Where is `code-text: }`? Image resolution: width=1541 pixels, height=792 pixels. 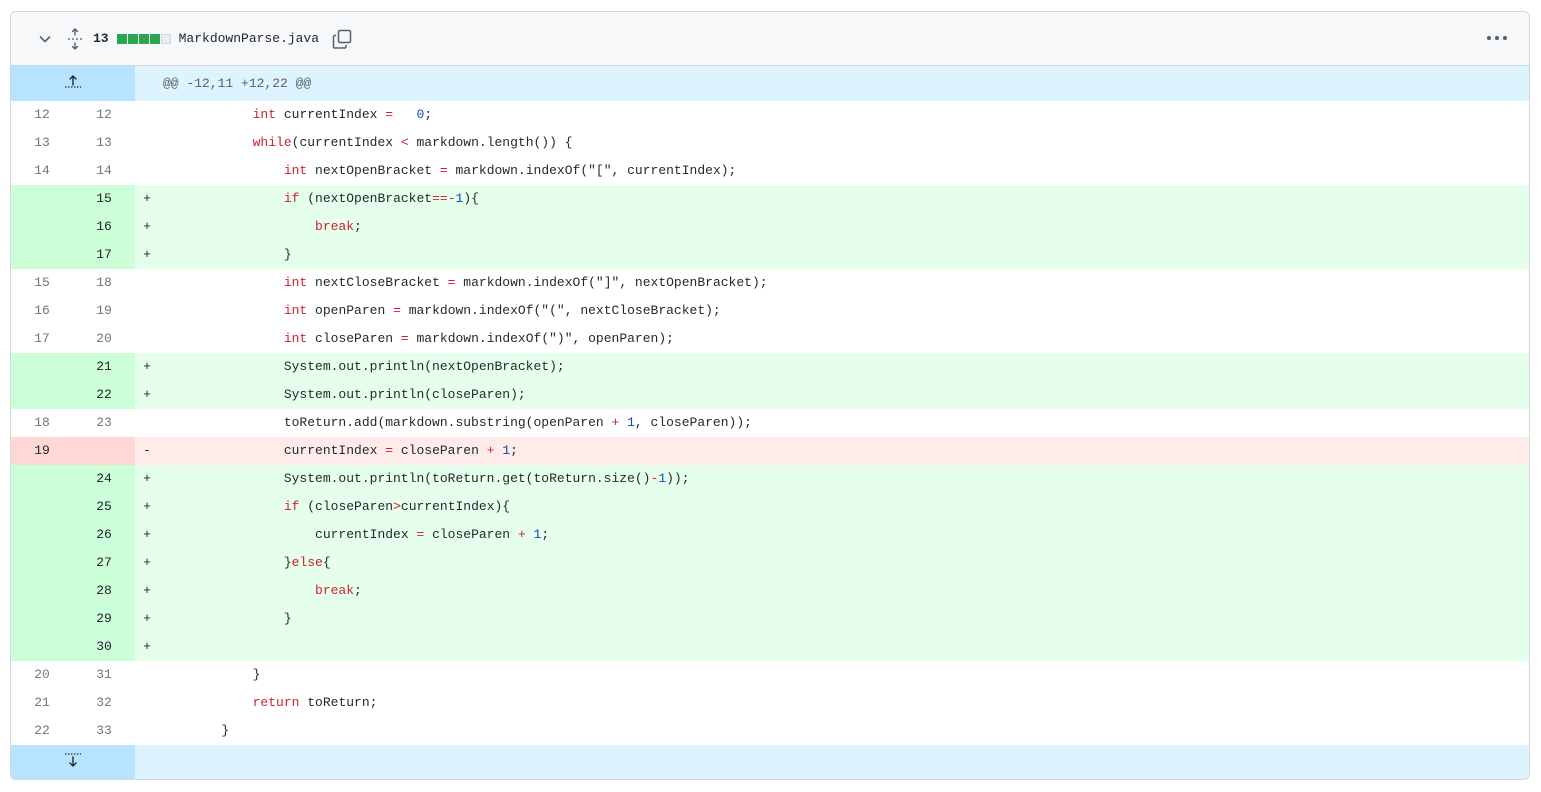 code-text: } is located at coordinates (844, 675).